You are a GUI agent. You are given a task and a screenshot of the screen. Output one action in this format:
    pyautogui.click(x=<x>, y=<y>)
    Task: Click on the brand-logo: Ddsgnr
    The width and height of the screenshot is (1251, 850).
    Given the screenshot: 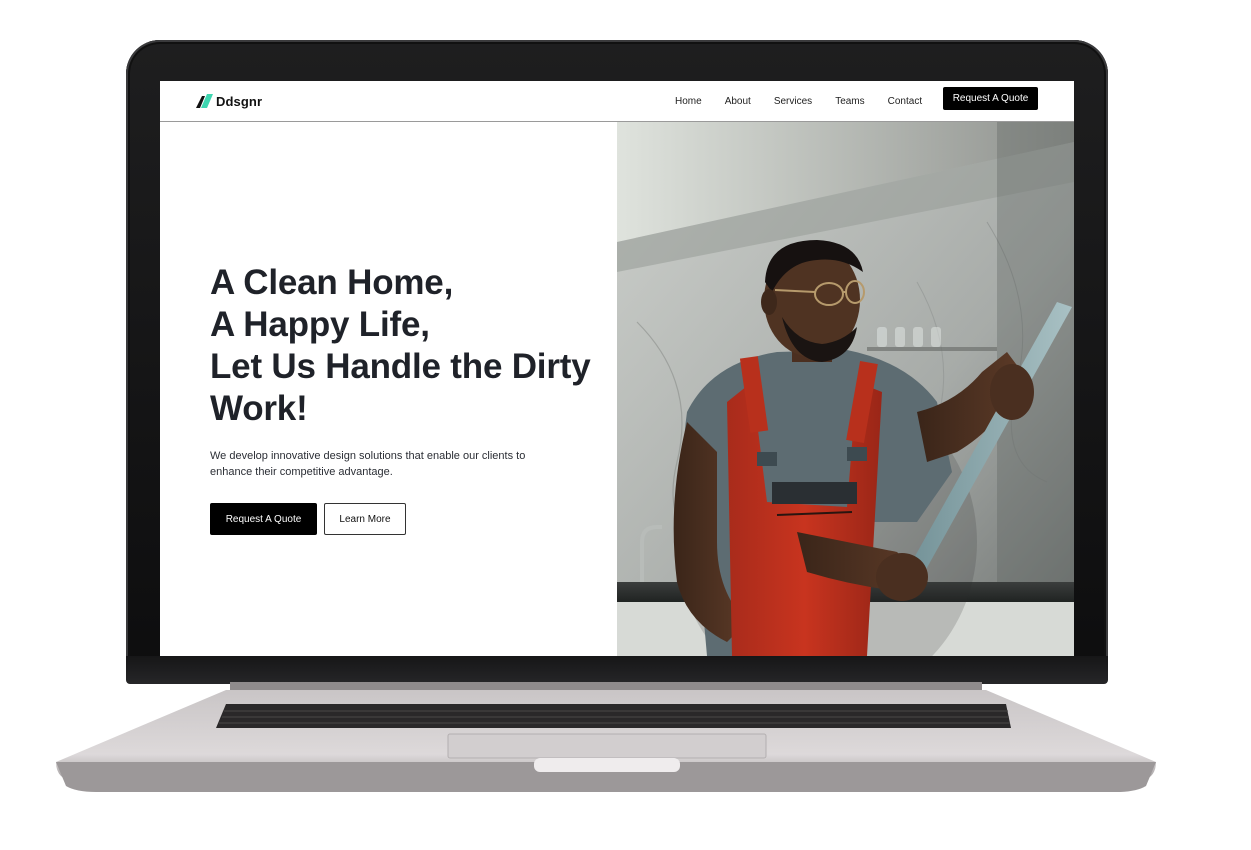 What is the action you would take?
    pyautogui.click(x=229, y=101)
    